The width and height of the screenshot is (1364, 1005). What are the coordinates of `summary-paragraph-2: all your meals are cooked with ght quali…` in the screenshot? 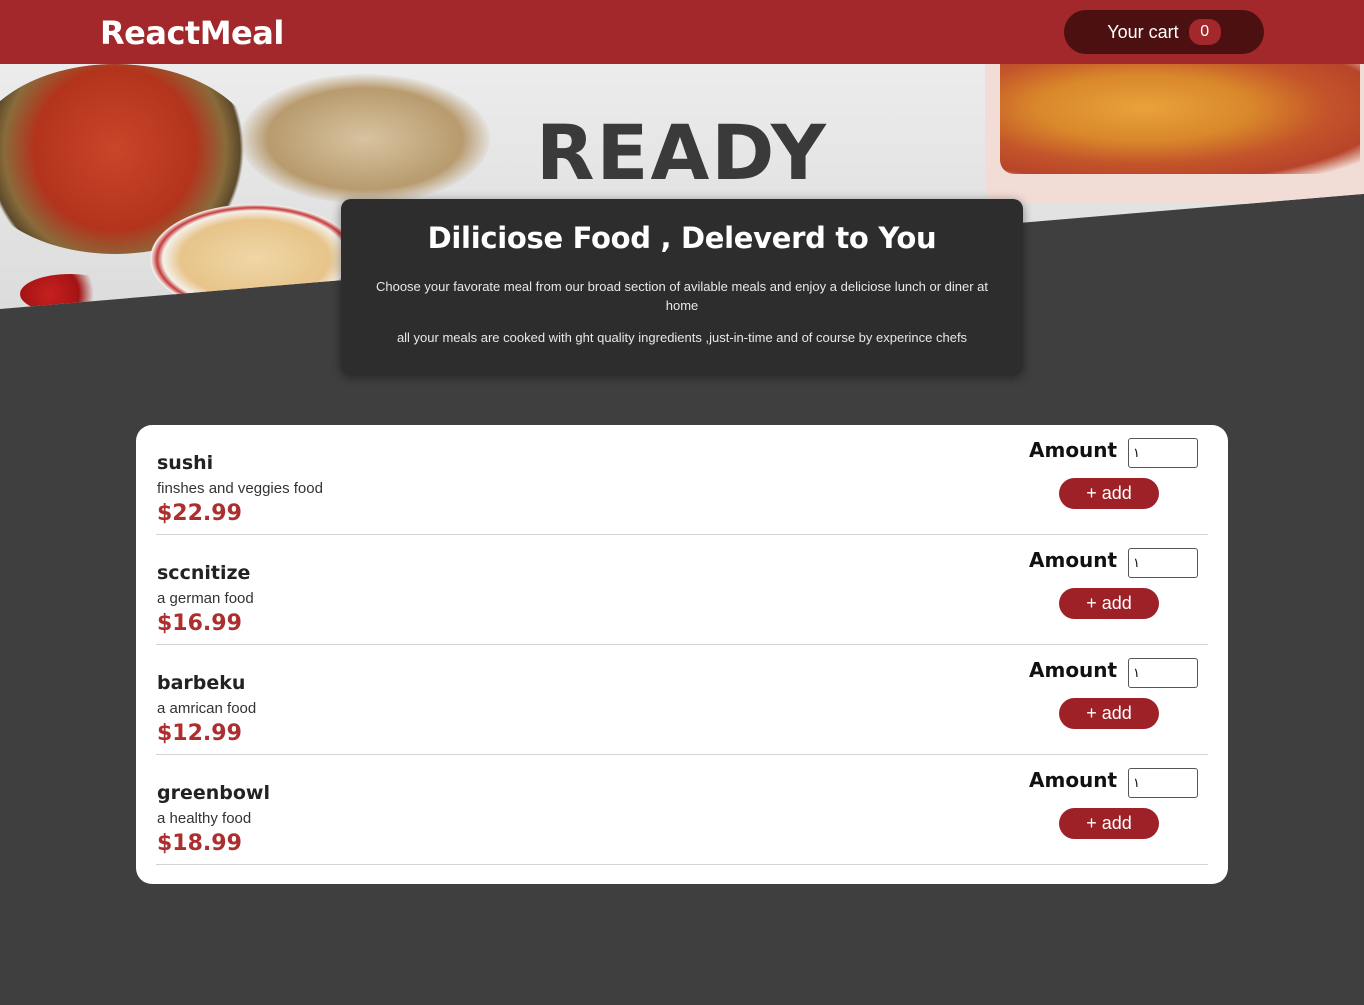 It's located at (682, 337).